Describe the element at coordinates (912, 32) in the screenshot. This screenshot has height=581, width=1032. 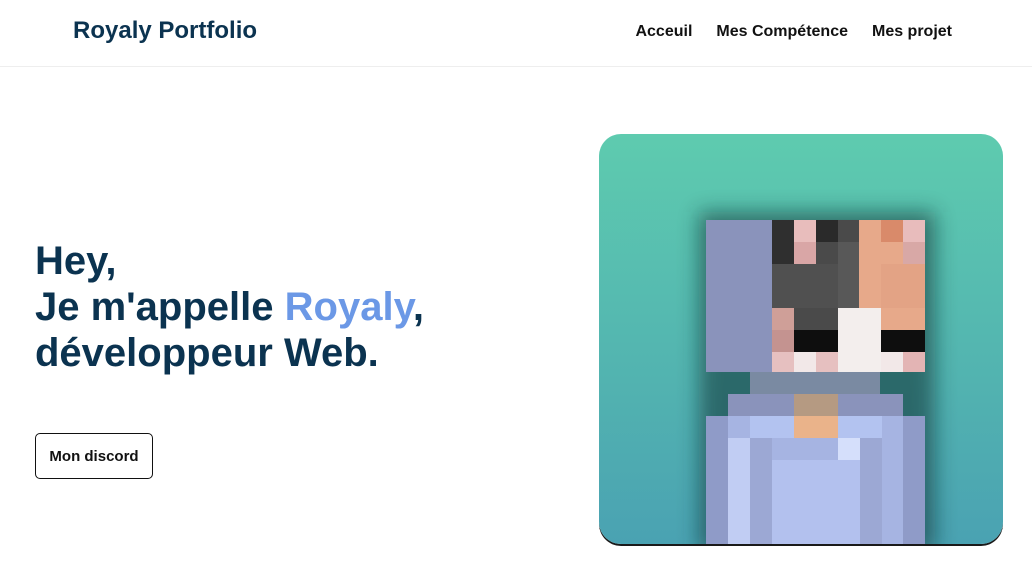
I see `nav-link-projets: Mes projet` at that location.